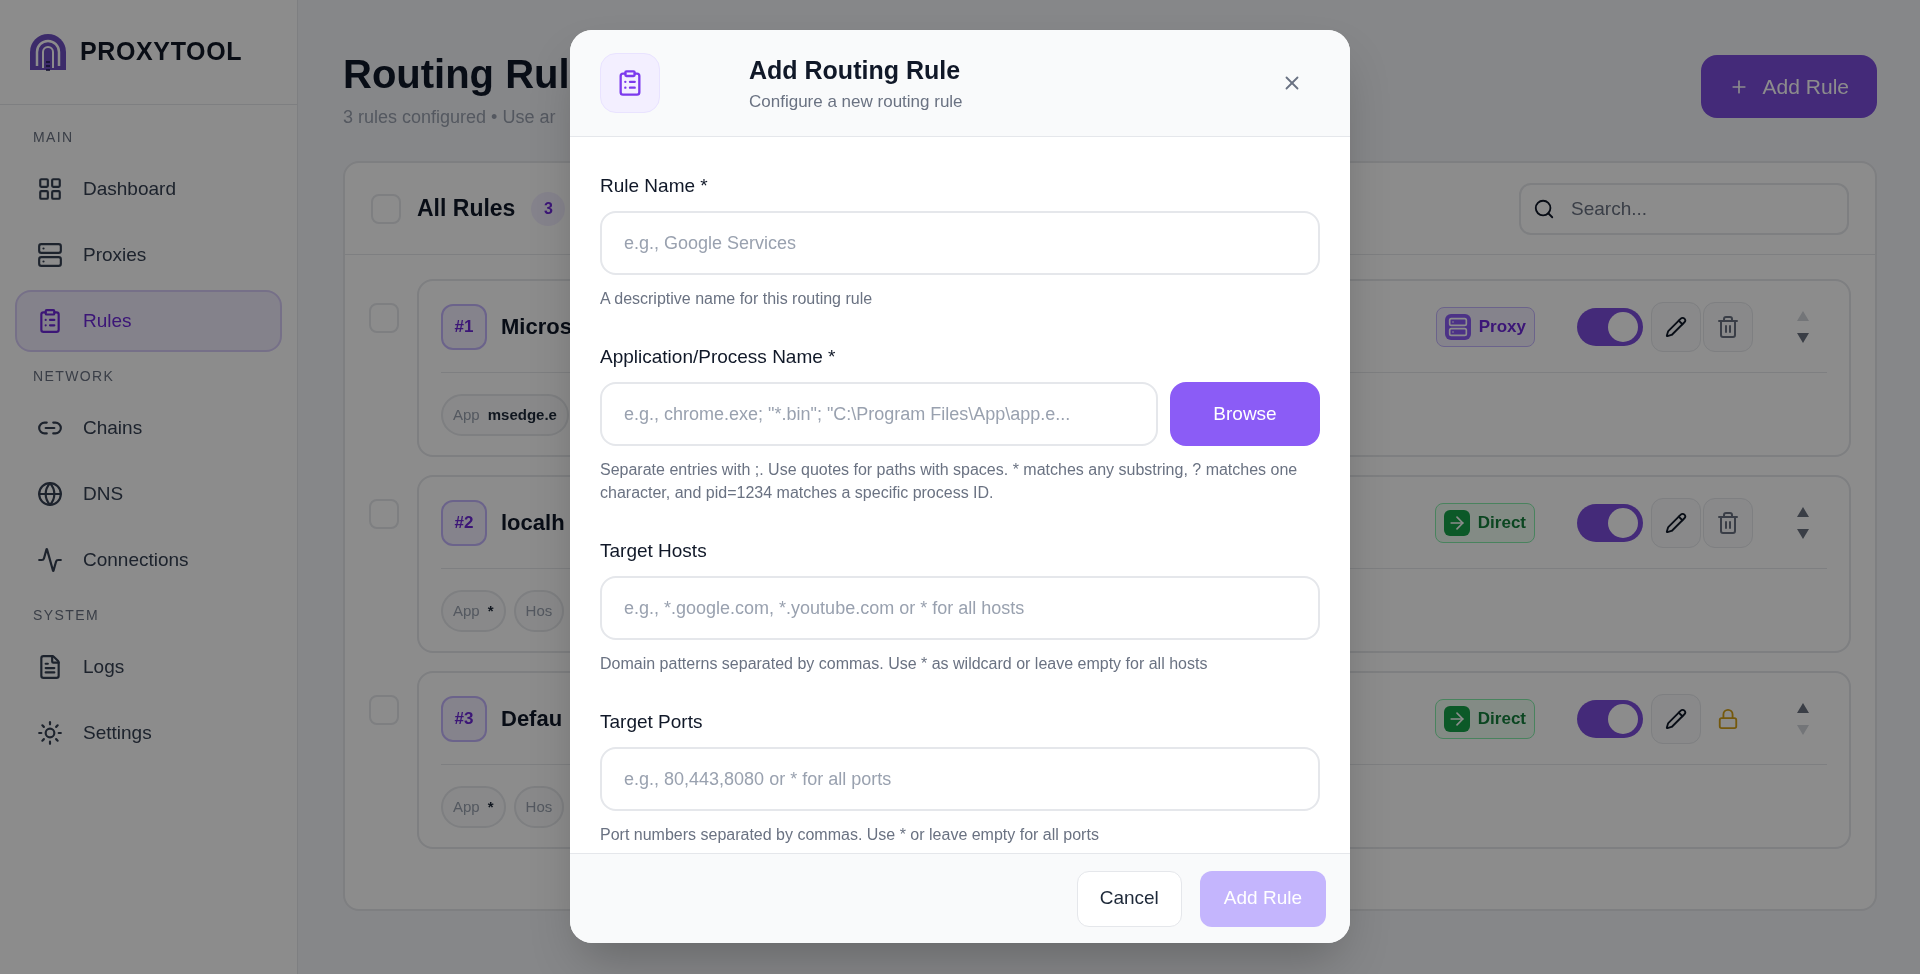 Image resolution: width=1920 pixels, height=974 pixels. Describe the element at coordinates (737, 299) in the screenshot. I see `help-text: A descriptive name for this routing rule` at that location.